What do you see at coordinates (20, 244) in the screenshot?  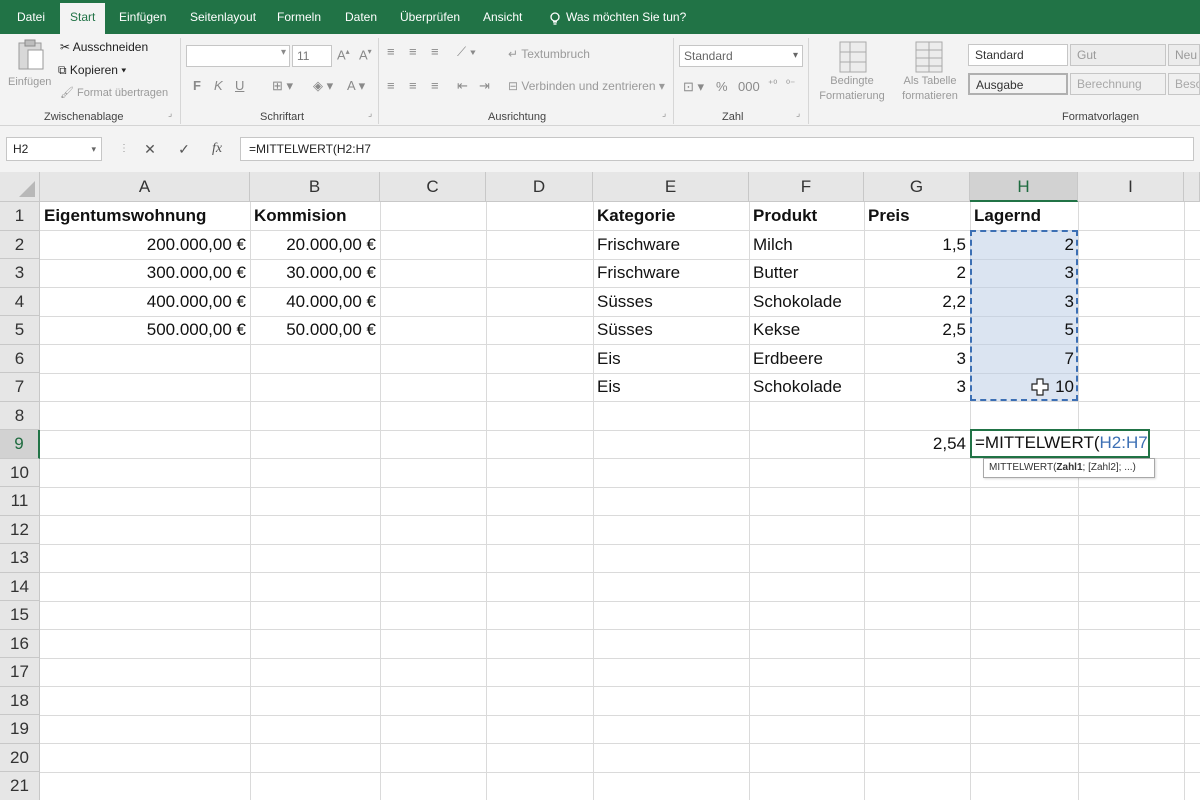 I see `row-header-2: 2` at bounding box center [20, 244].